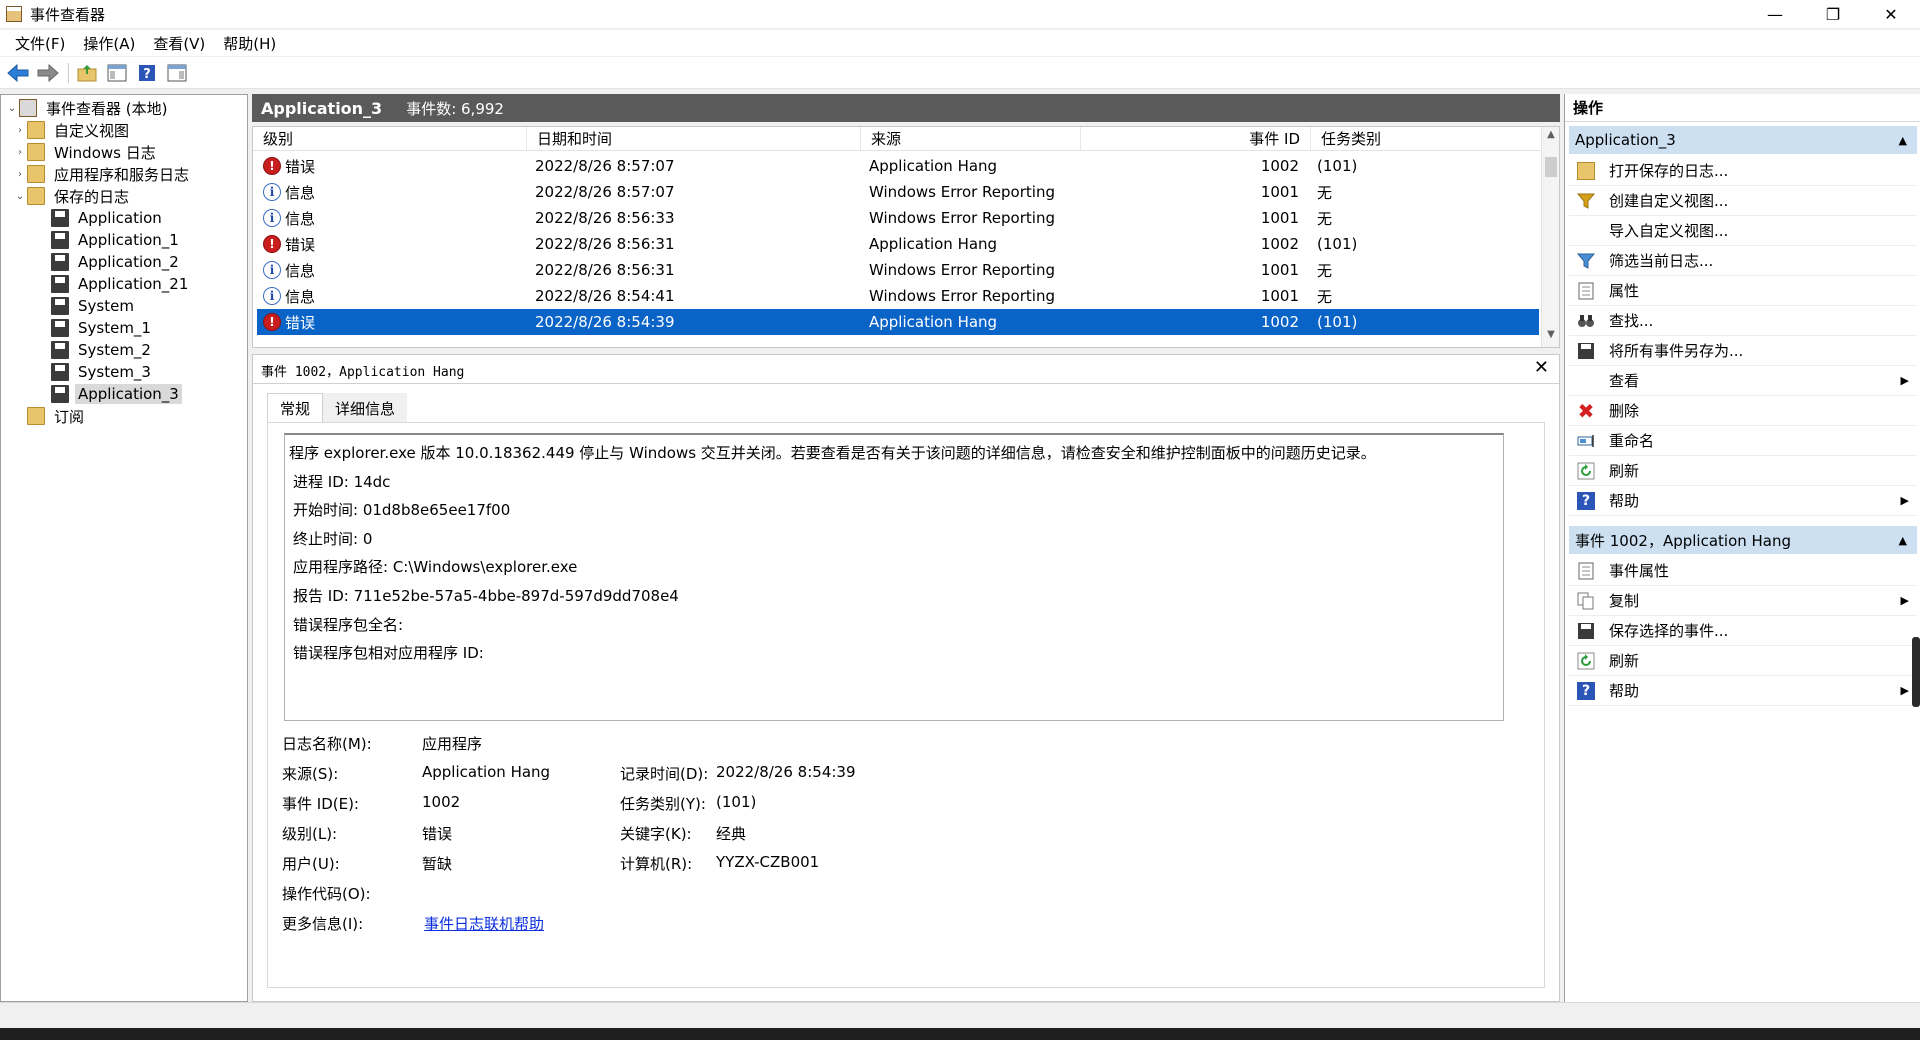 The height and width of the screenshot is (1040, 1920). I want to click on tree-item-saved-log: Application_21, so click(121, 284).